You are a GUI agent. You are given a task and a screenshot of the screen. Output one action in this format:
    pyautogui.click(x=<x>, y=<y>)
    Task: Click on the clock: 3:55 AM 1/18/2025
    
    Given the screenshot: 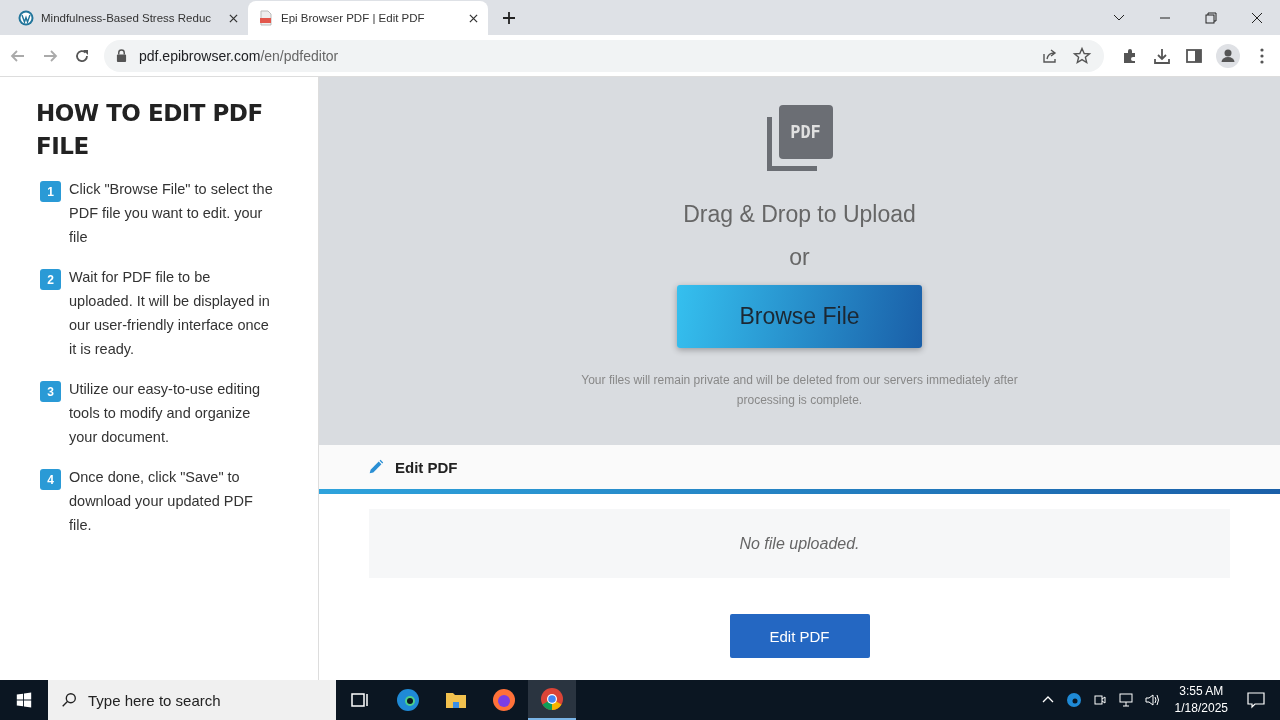 What is the action you would take?
    pyautogui.click(x=1201, y=700)
    